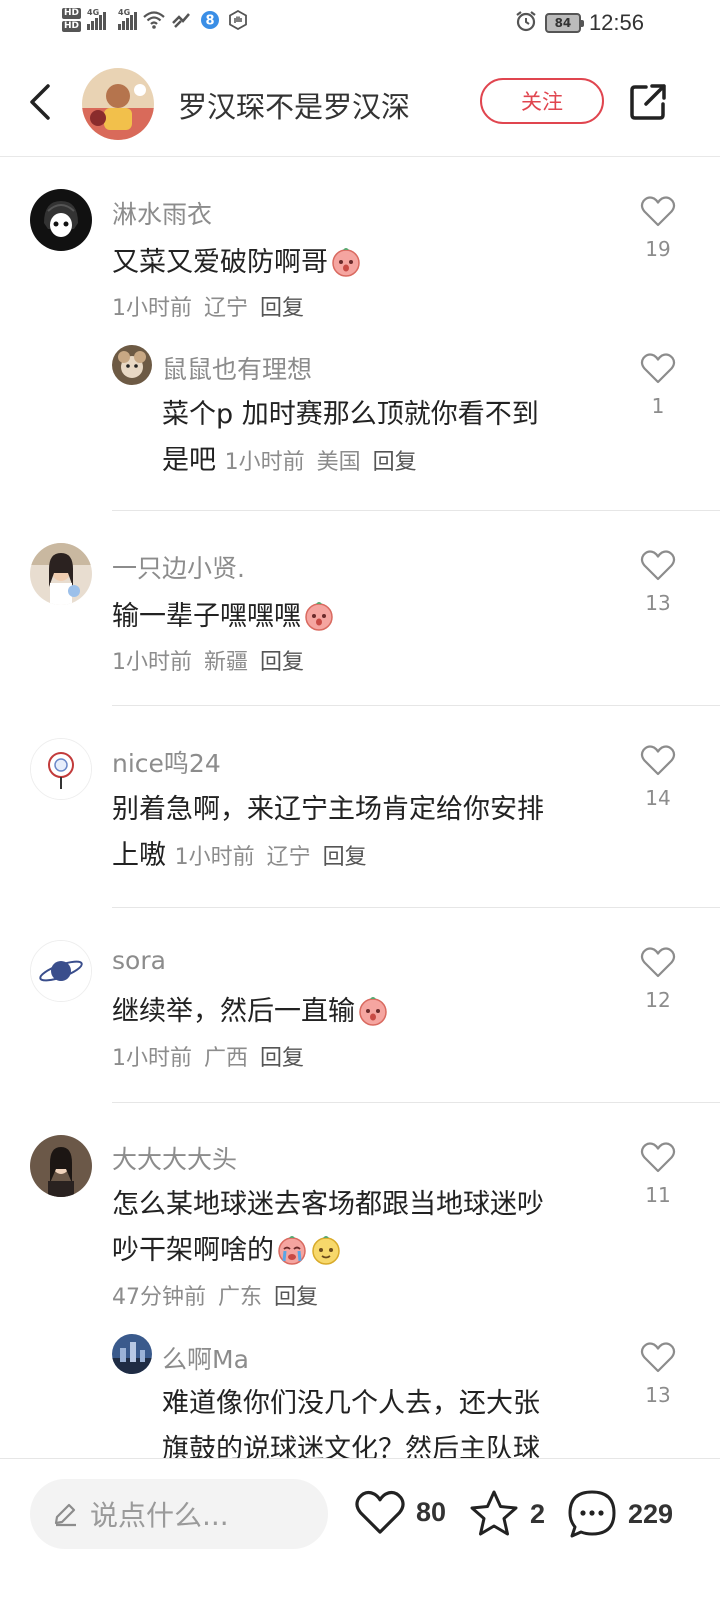 The height and width of the screenshot is (1601, 720). Describe the element at coordinates (538, 1513) in the screenshot. I see `favorite-total: 2` at that location.